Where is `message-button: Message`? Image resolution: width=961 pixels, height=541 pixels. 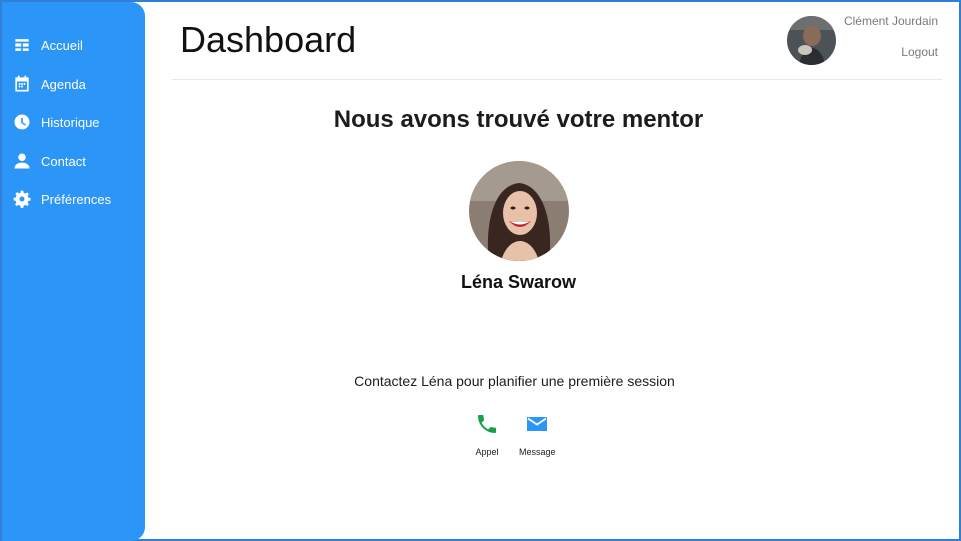 message-button: Message is located at coordinates (537, 434).